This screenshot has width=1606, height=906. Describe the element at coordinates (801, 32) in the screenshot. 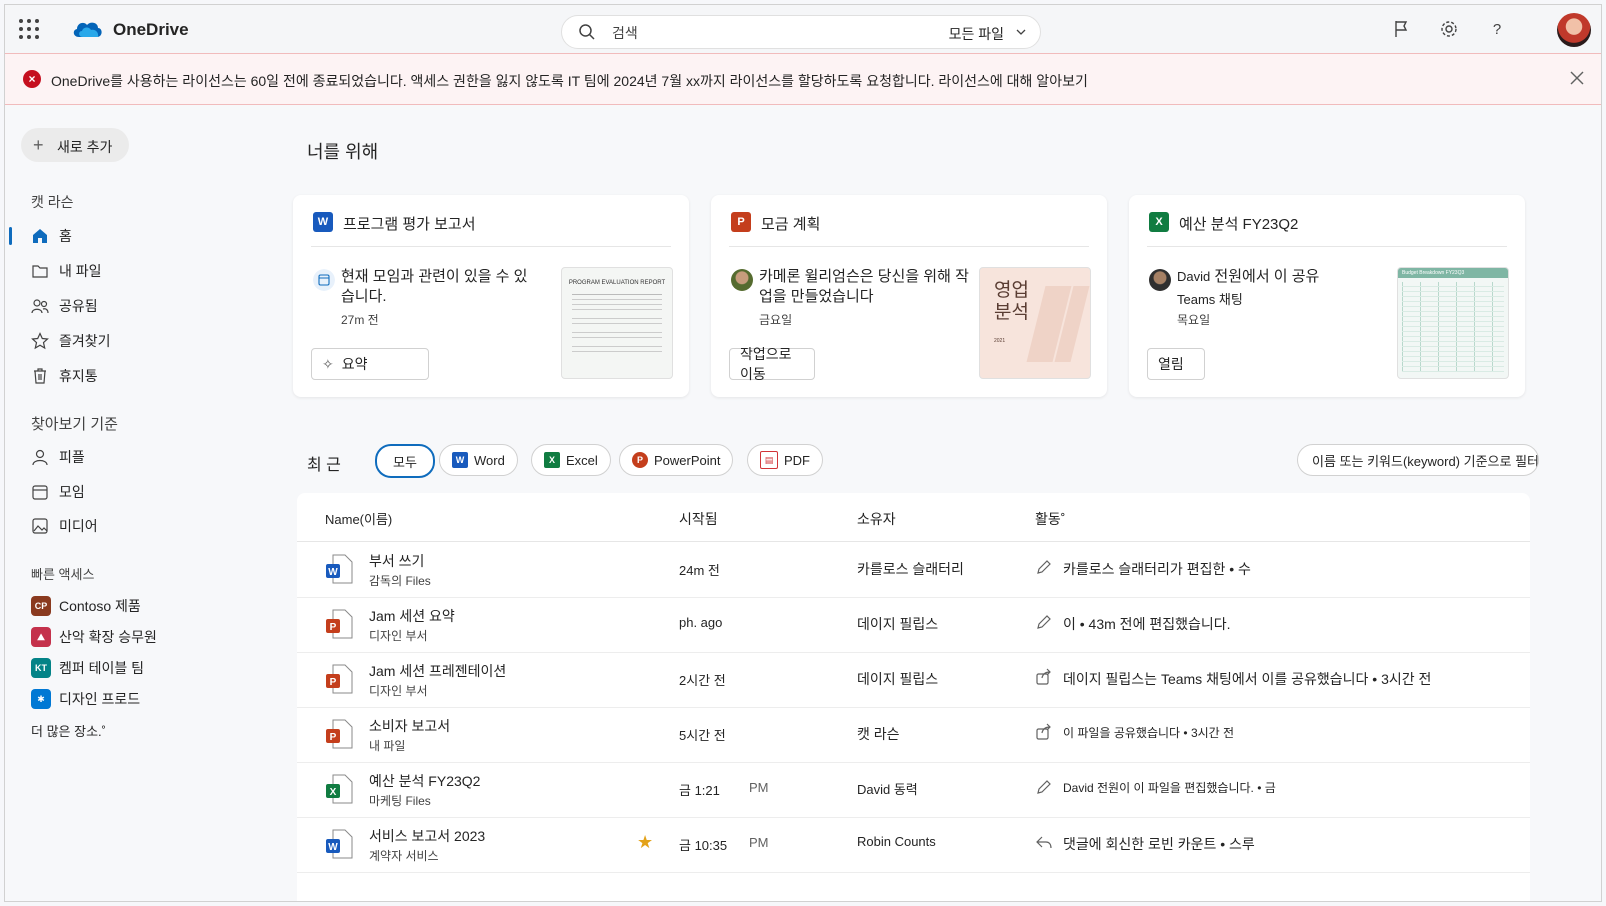

I see `search-box: 검색 모든 파일` at that location.